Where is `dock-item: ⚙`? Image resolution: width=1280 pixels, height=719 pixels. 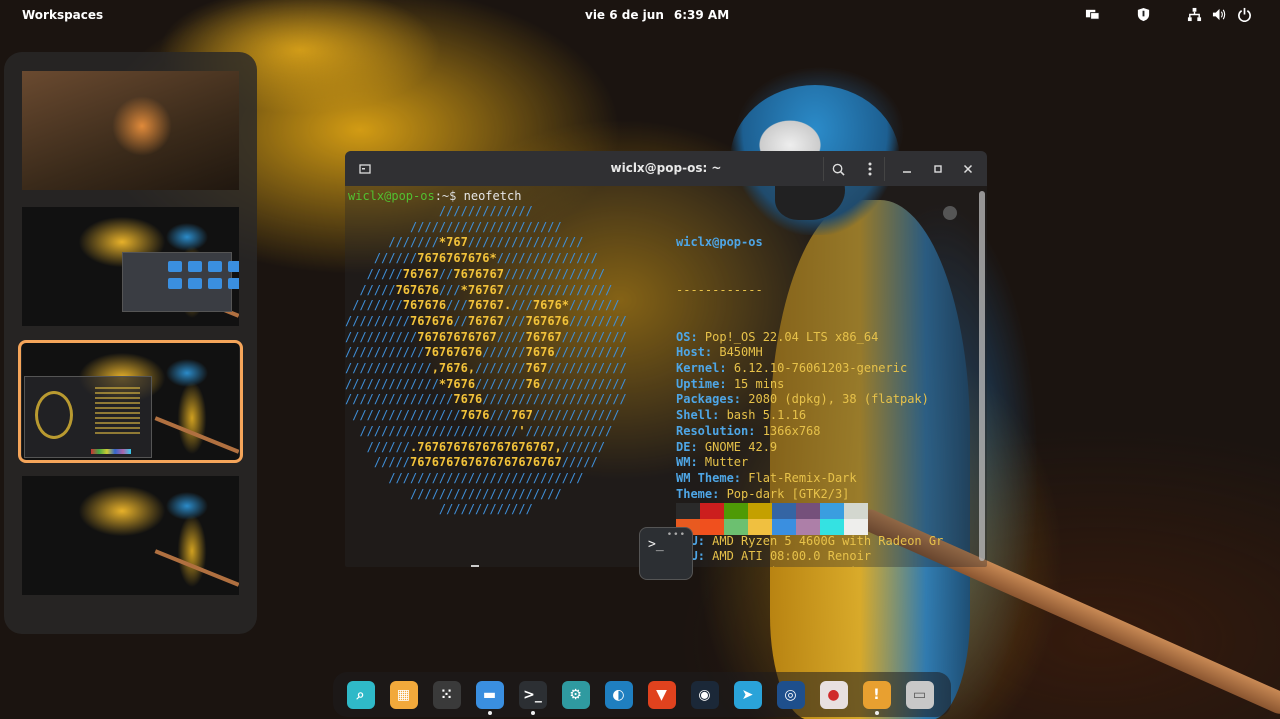
dock-item: ⚙ is located at coordinates (575, 694).